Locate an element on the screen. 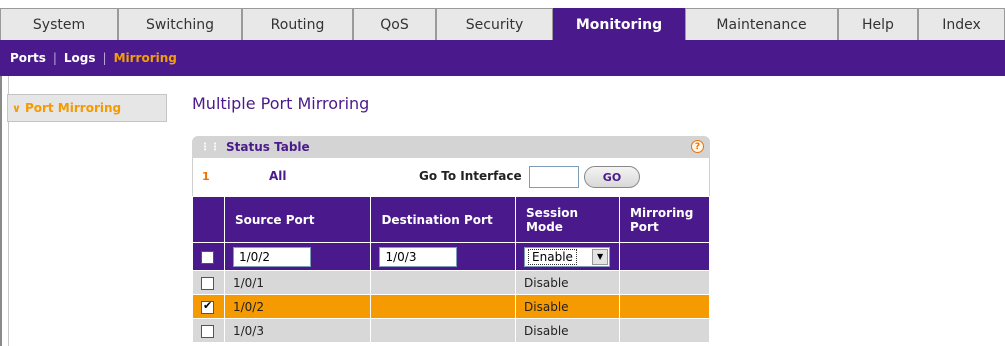 This screenshot has height=346, width=1005. tab-qos: QoS is located at coordinates (394, 24).